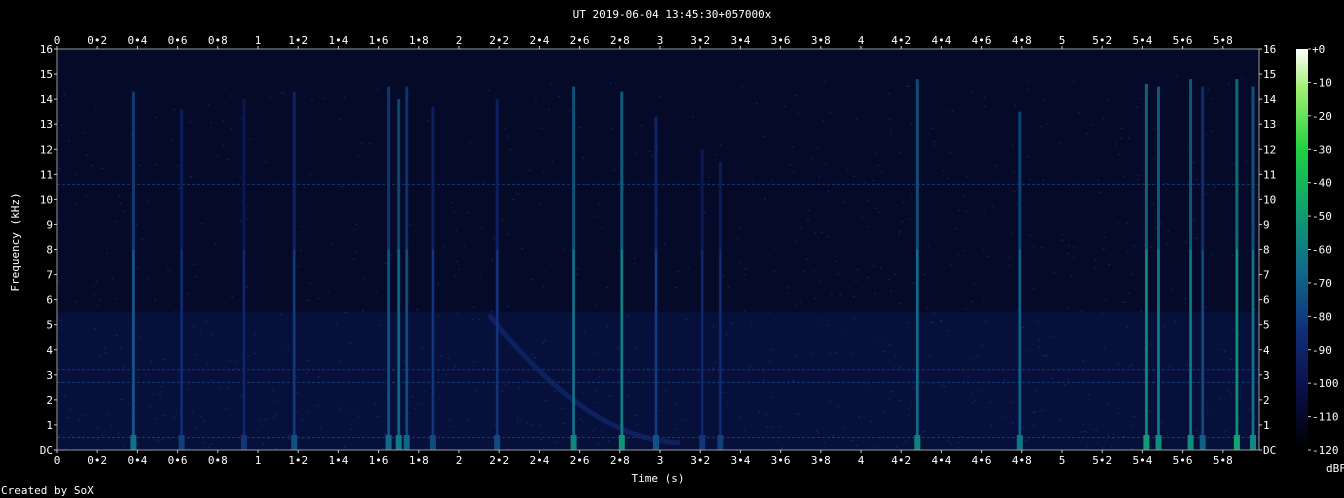 The height and width of the screenshot is (498, 1344). Describe the element at coordinates (46, 124) in the screenshot. I see `y-tick-label-left: 13` at that location.